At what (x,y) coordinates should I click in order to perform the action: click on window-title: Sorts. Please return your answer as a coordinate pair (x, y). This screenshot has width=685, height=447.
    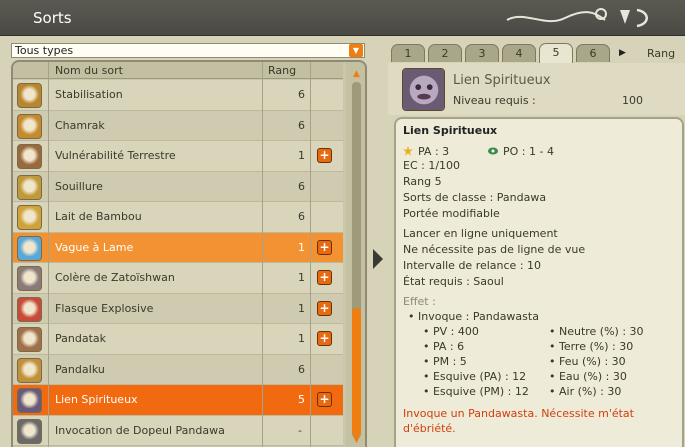
    Looking at the image, I should click on (52, 18).